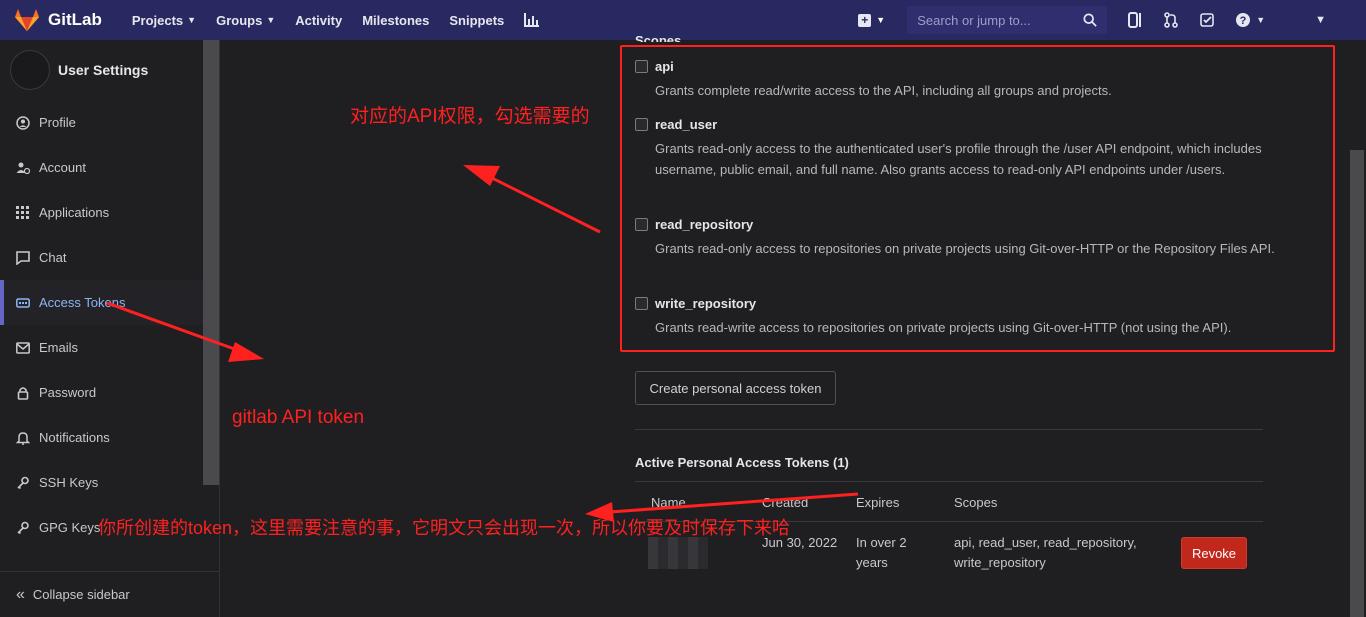  Describe the element at coordinates (298, 417) in the screenshot. I see `annotation-token-note: gitlab API token` at that location.